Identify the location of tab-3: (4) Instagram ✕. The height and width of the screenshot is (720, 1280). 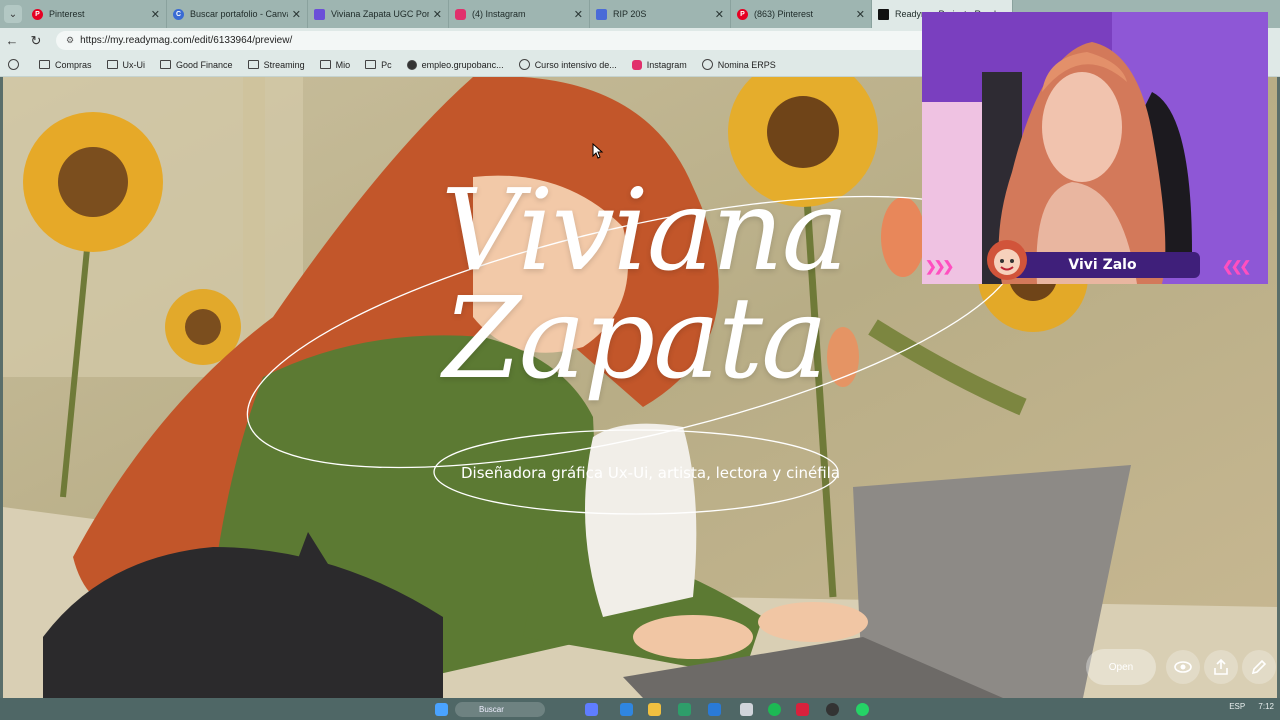
(519, 14).